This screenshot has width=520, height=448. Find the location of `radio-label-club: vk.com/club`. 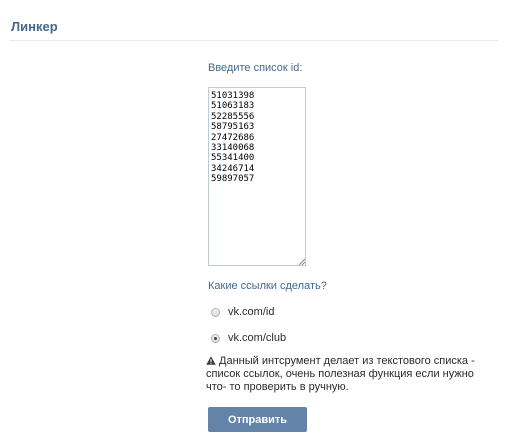

radio-label-club: vk.com/club is located at coordinates (257, 338).